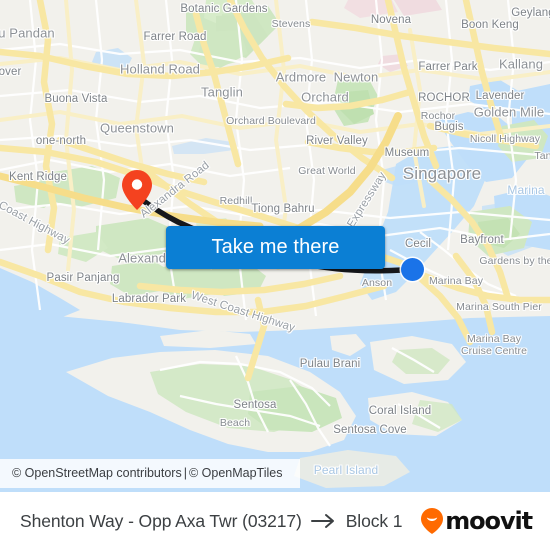 This screenshot has height=550, width=550. Describe the element at coordinates (412, 269) in the screenshot. I see `destination-dot-marker` at that location.